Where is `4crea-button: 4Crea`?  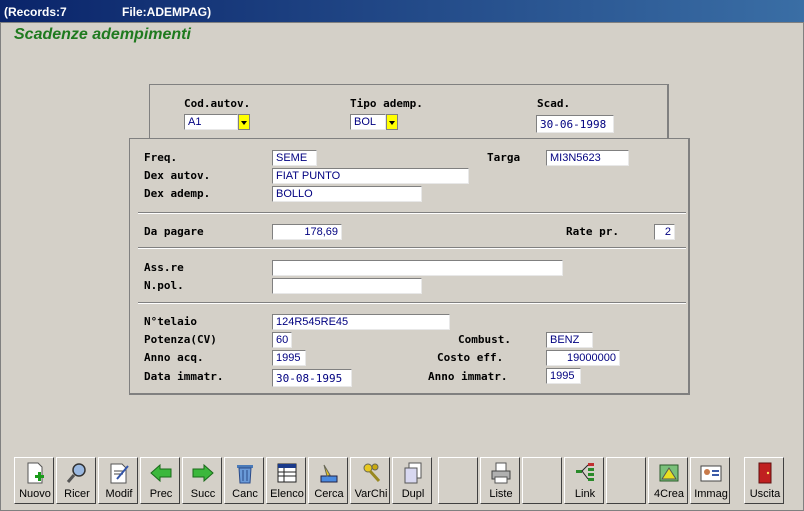 4crea-button: 4Crea is located at coordinates (668, 480).